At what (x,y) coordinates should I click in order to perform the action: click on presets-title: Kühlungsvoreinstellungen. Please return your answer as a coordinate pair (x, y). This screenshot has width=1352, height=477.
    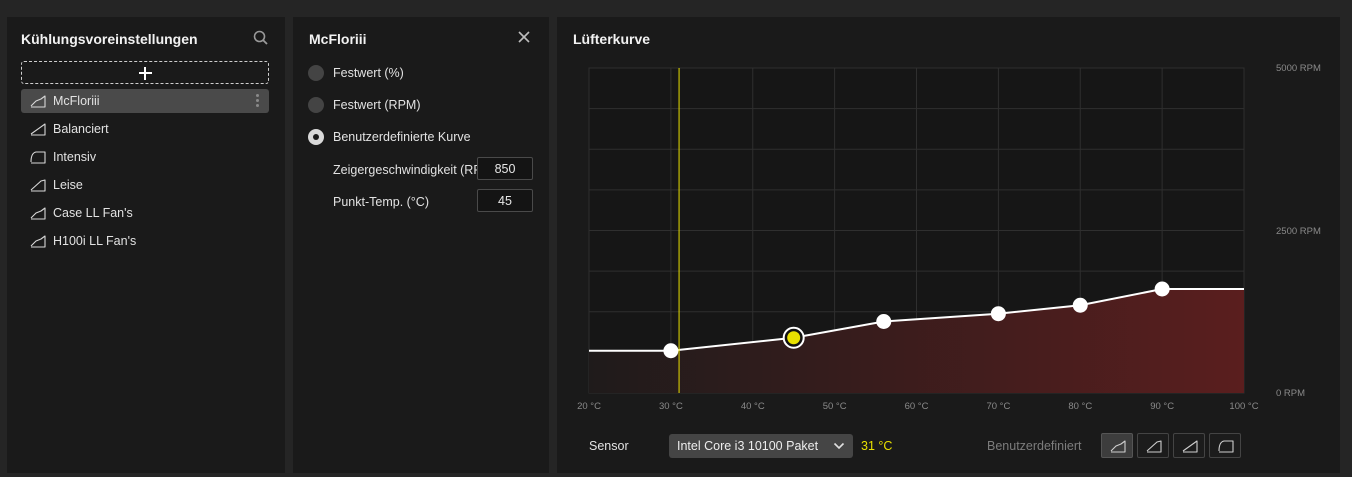
    Looking at the image, I should click on (109, 39).